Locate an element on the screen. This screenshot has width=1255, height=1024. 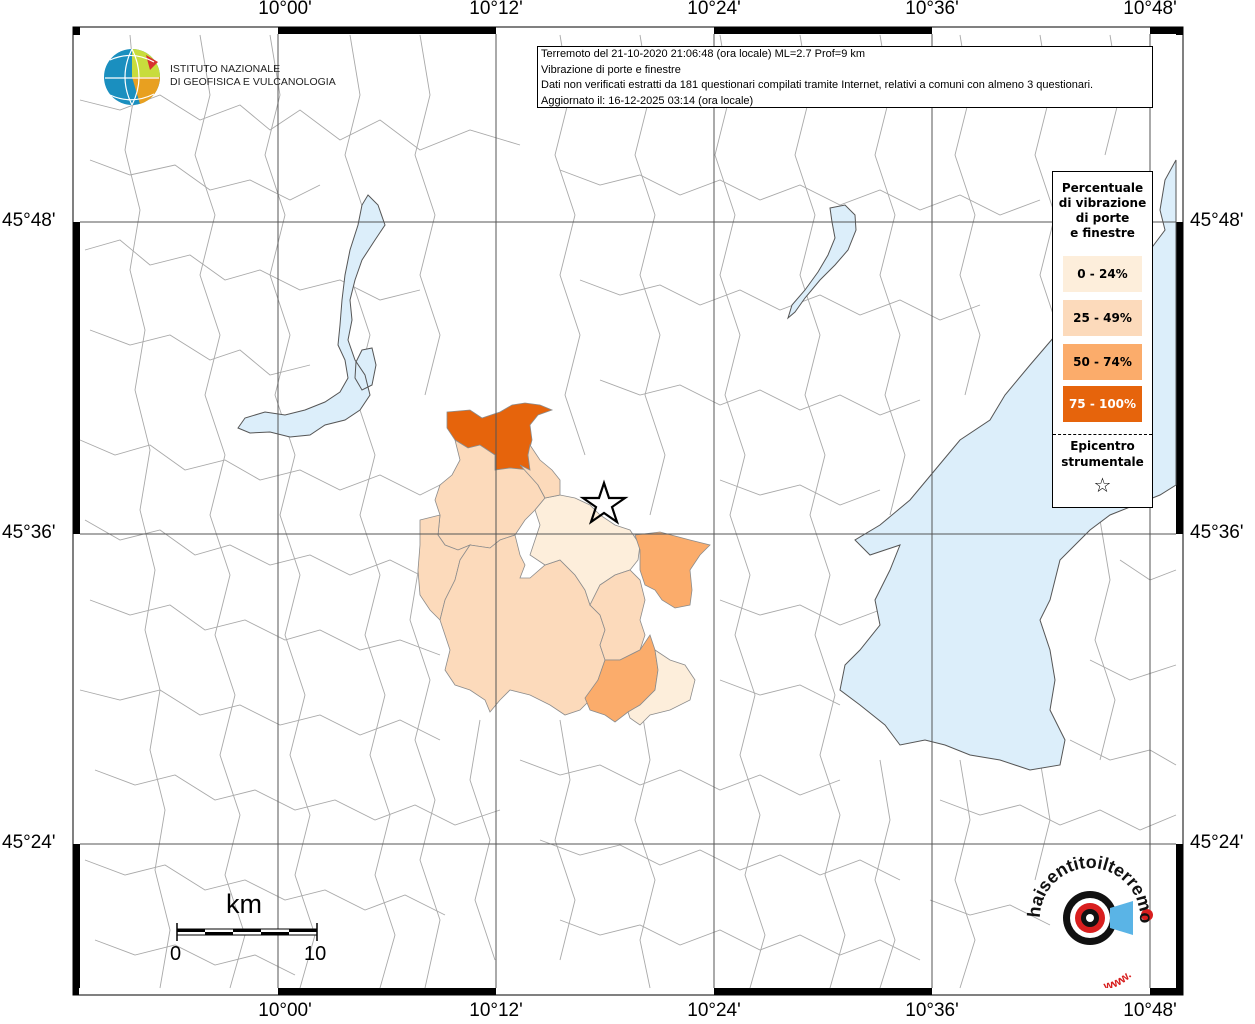
lon-label-bottom-2: 10°12' is located at coordinates (496, 1010).